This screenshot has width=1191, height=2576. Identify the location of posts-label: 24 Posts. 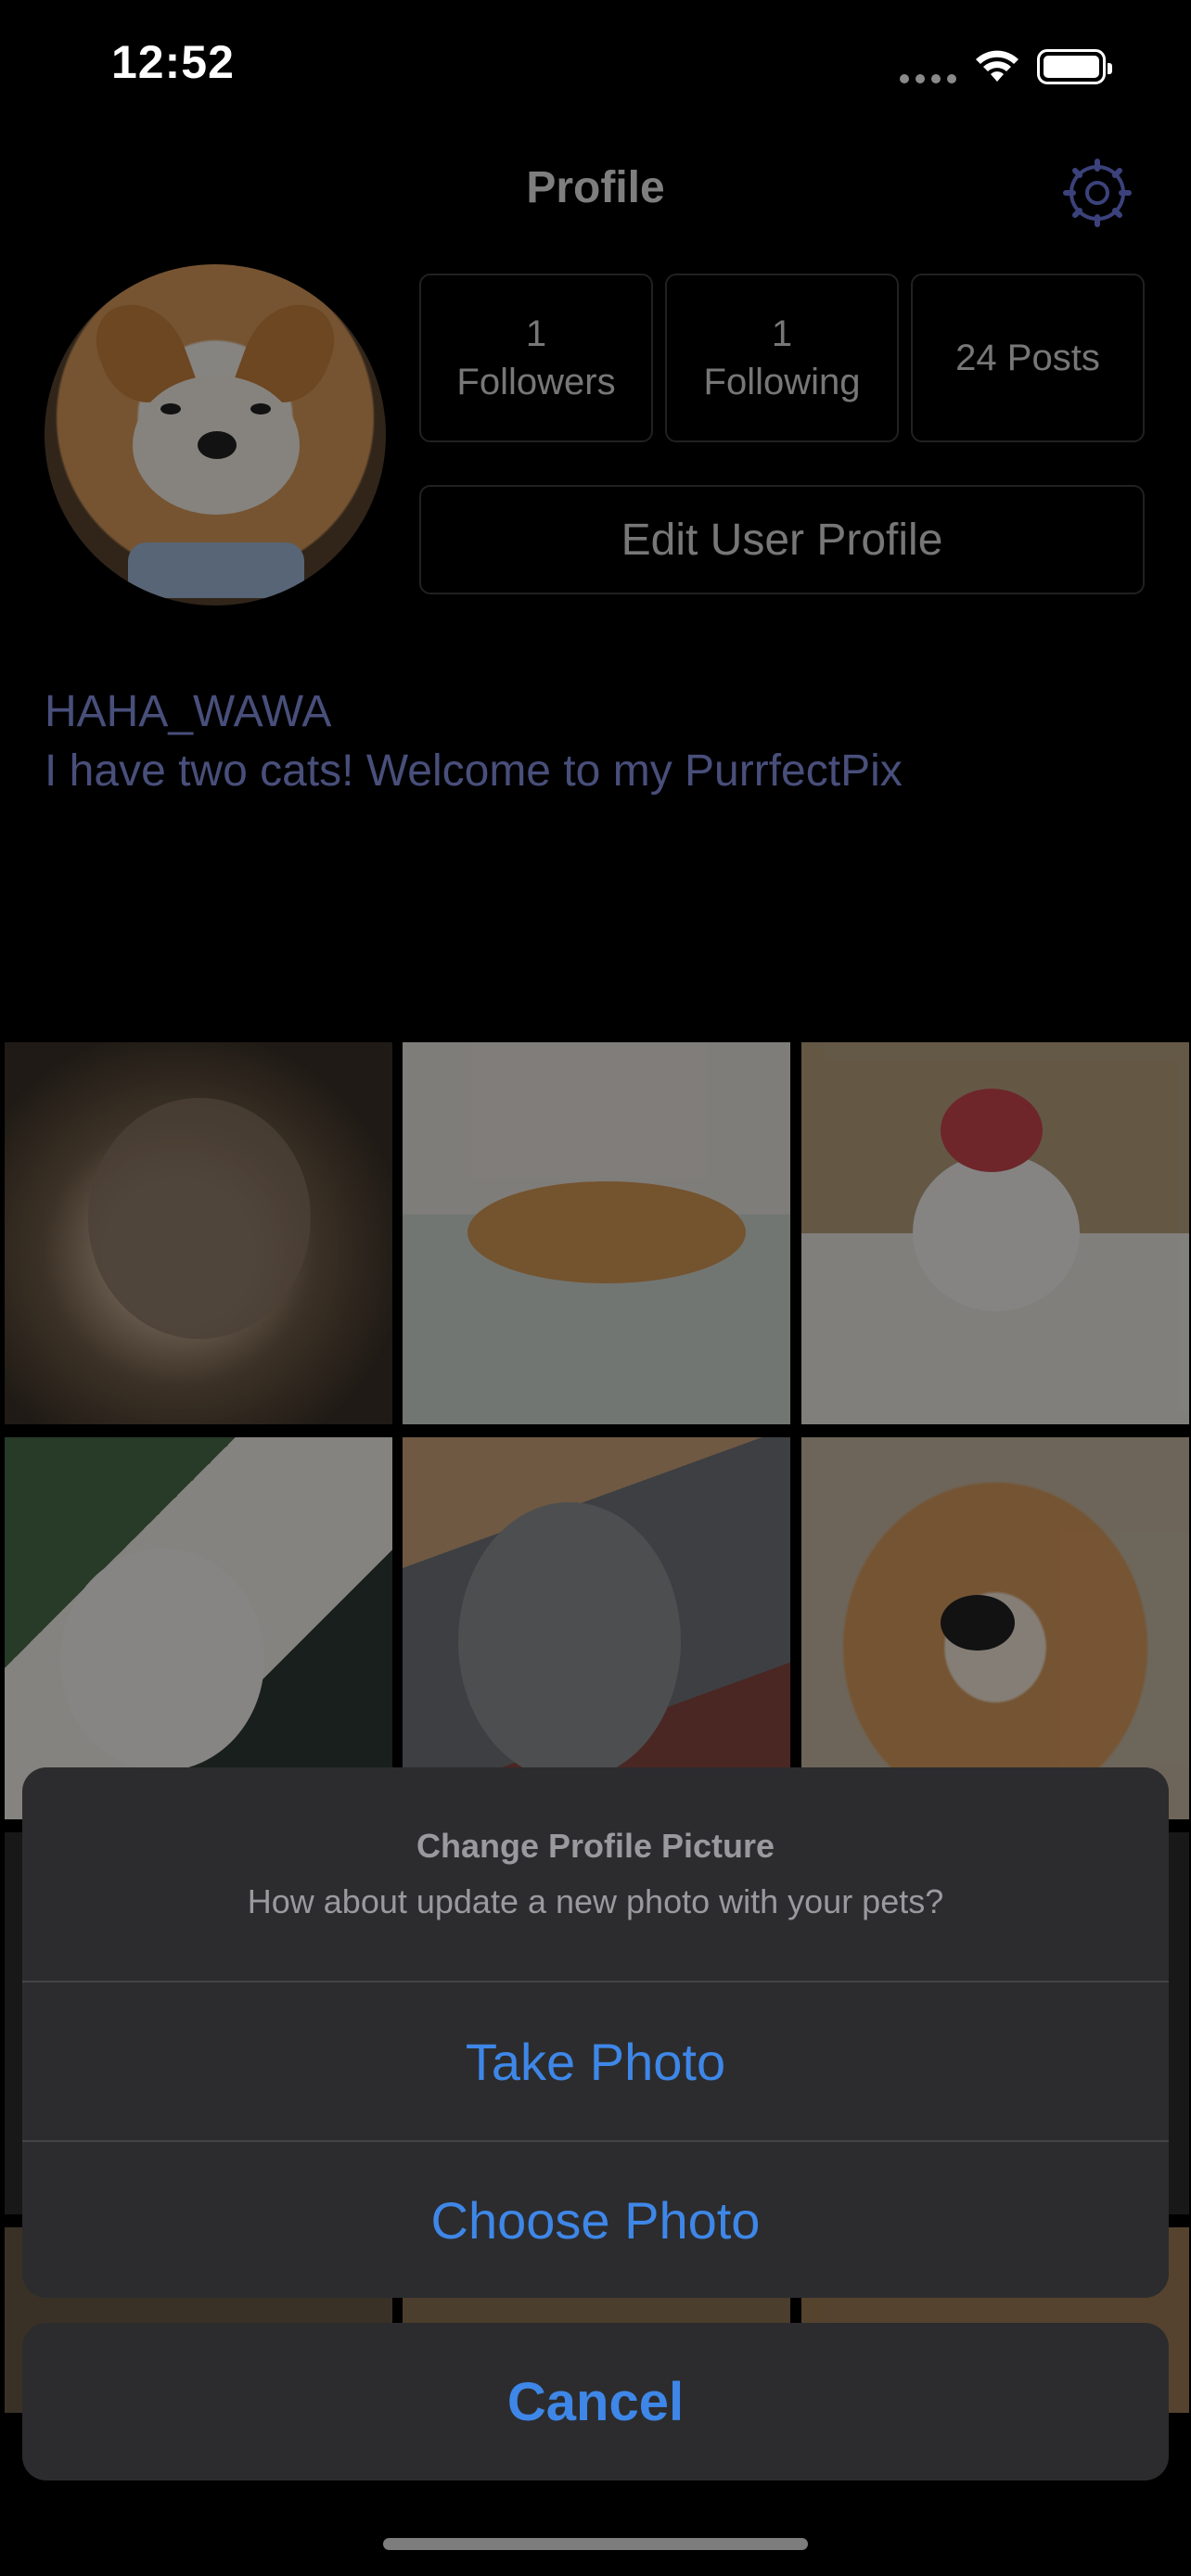
(1027, 358).